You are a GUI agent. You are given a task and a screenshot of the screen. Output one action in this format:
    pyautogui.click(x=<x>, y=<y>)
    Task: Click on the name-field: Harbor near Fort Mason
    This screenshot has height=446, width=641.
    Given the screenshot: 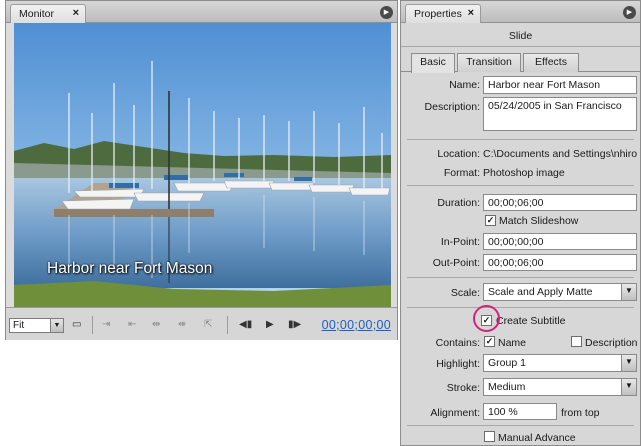 What is the action you would take?
    pyautogui.click(x=560, y=85)
    